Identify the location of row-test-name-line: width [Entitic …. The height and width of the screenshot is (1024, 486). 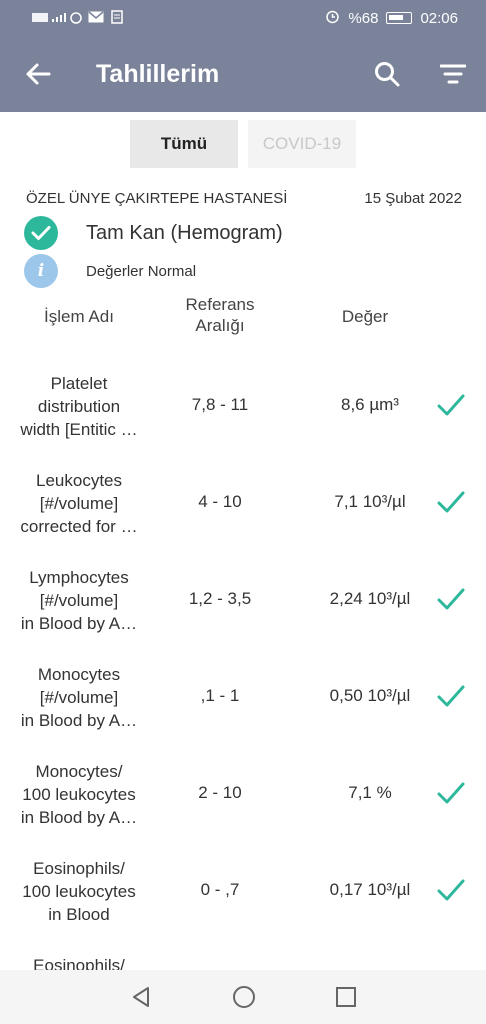
(79, 429).